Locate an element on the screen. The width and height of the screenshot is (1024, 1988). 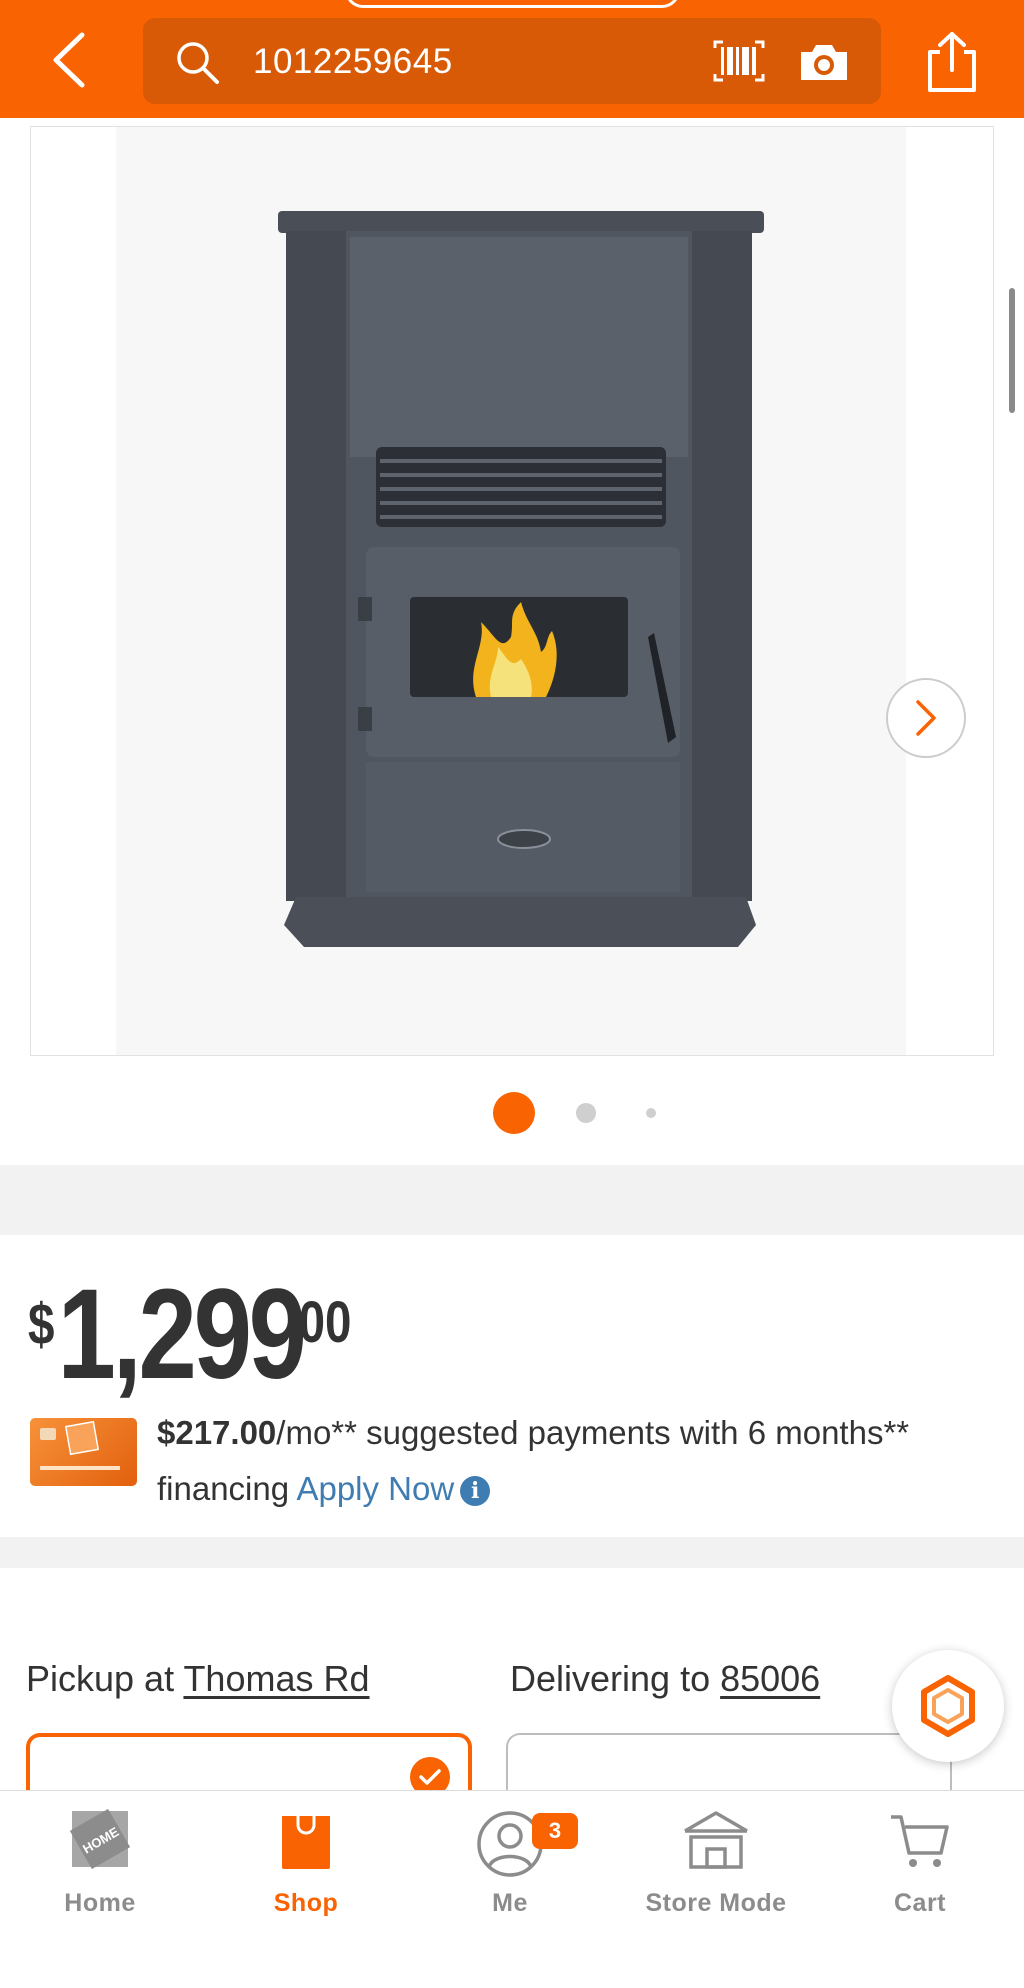
chat-assistant-icon is located at coordinates (948, 1706).